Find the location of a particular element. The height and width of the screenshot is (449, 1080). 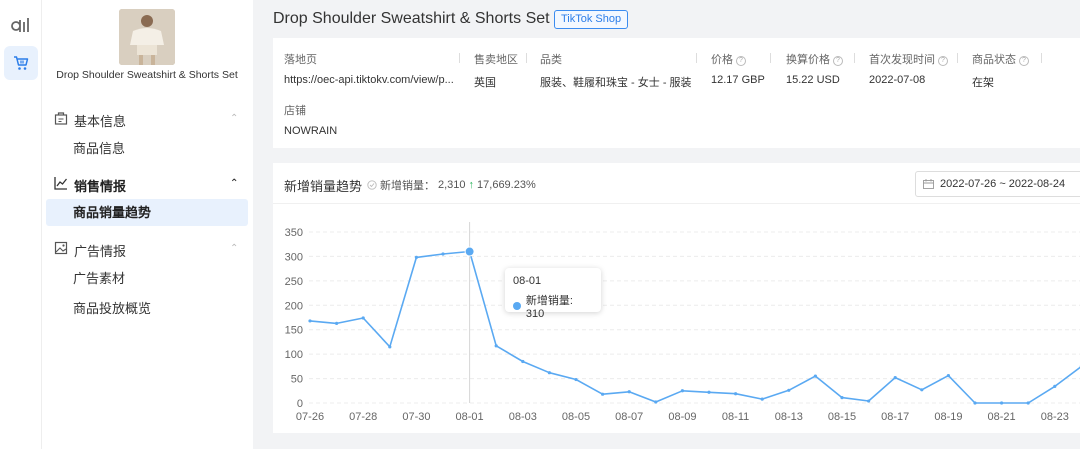

image-icon is located at coordinates (61, 248).